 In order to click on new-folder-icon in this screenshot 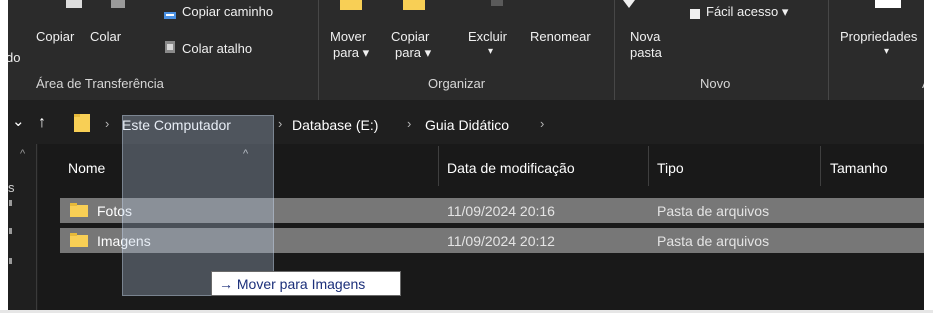, I will do `click(629, 4)`.